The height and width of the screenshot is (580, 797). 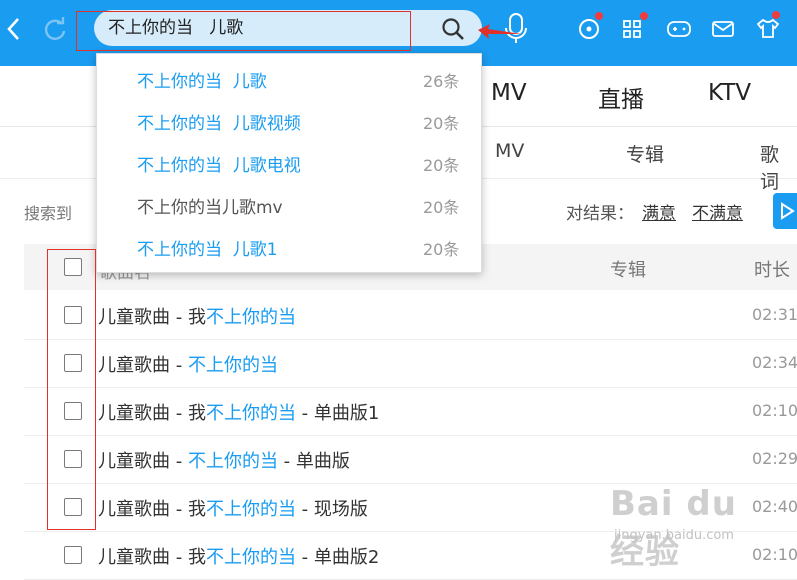 I want to click on song-title: 儿童歌曲 - 我不上你的当, so click(x=197, y=316).